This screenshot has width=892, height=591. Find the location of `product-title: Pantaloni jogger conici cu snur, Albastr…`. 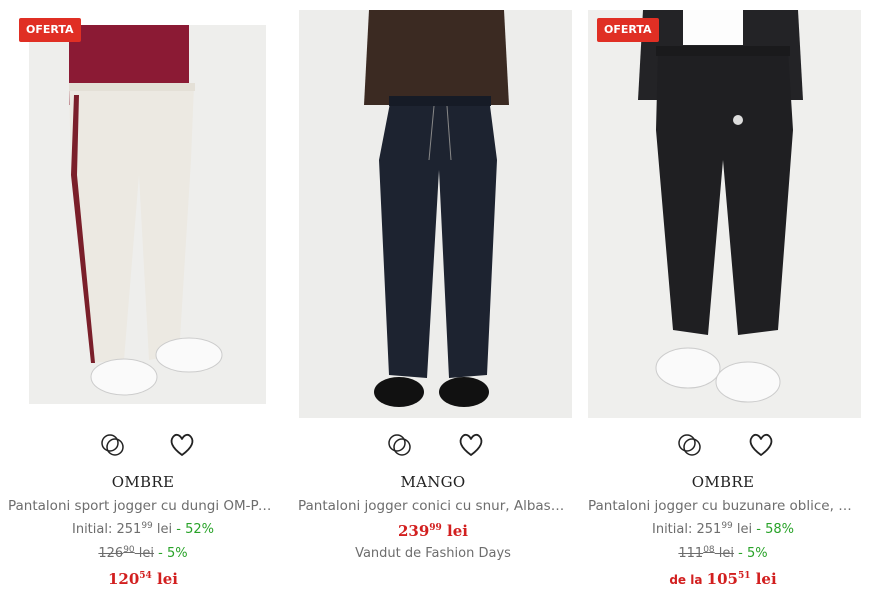

product-title: Pantaloni jogger conici cu snur, Albastr… is located at coordinates (433, 506).